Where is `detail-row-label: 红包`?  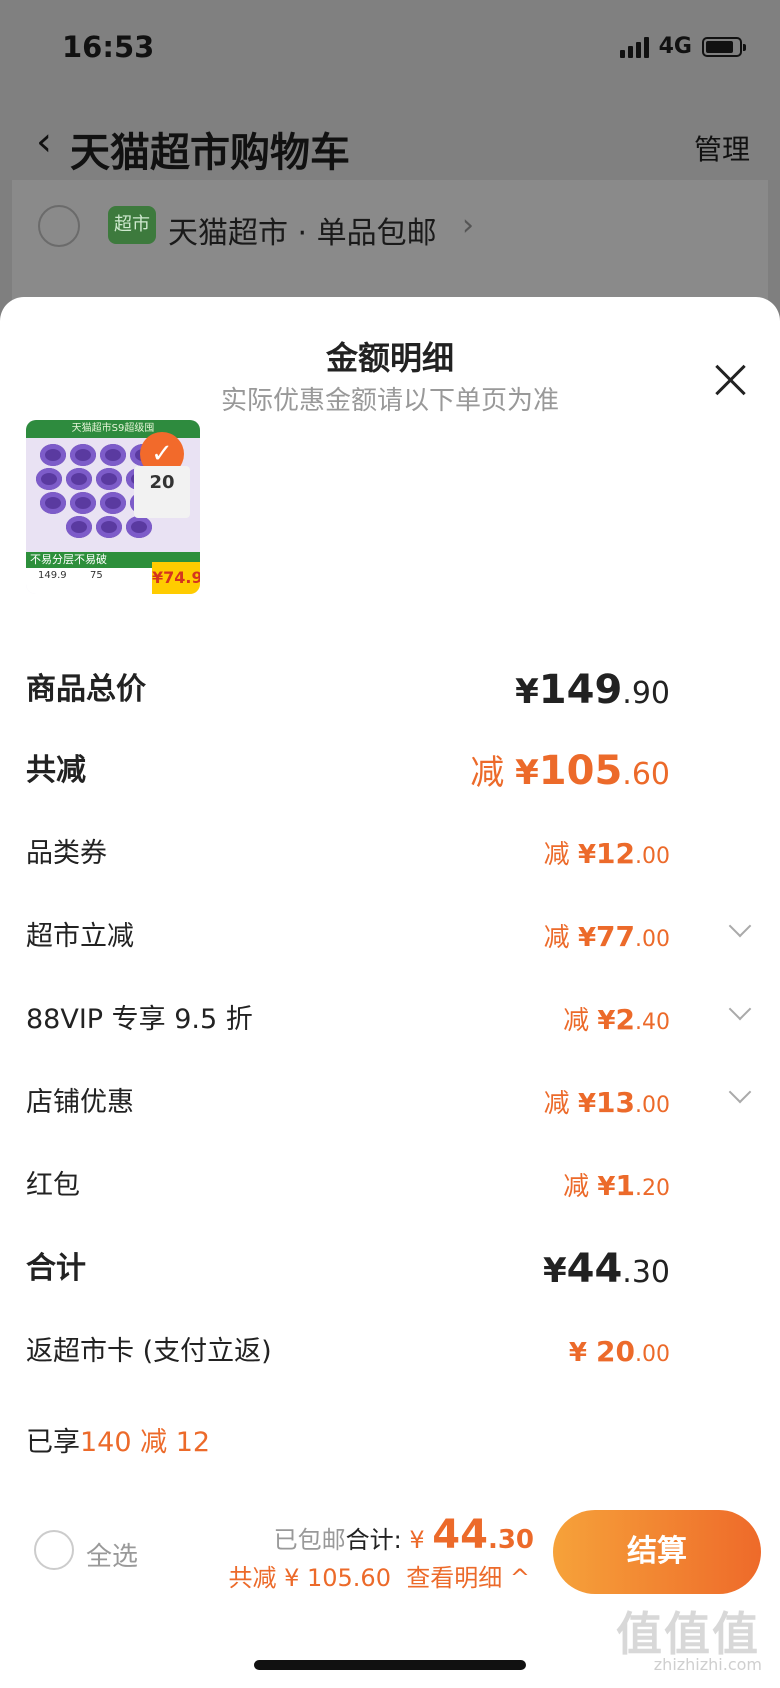
detail-row-label: 红包 is located at coordinates (53, 1185).